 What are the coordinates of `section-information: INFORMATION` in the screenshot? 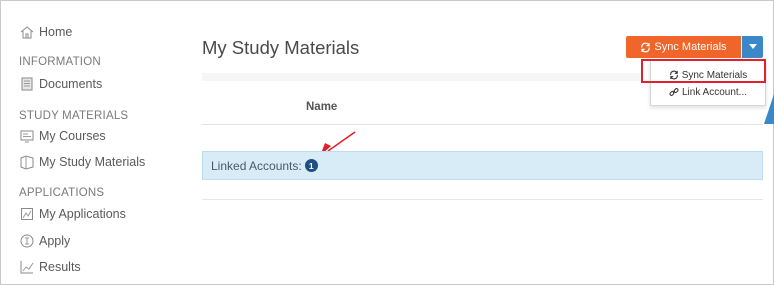 It's located at (60, 62).